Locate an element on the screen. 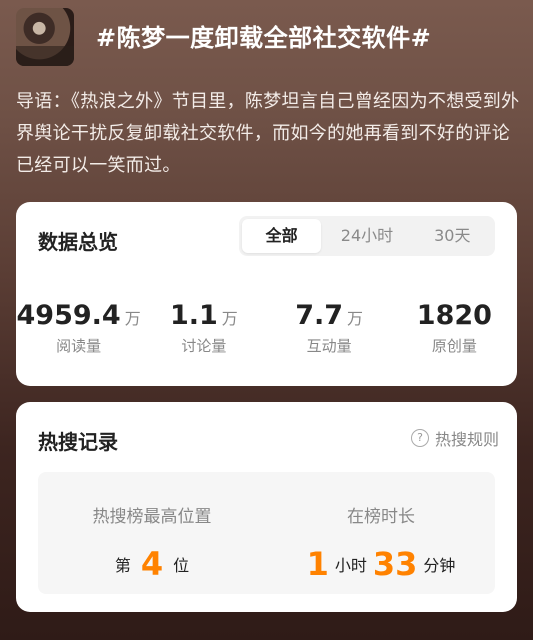 Image resolution: width=533 pixels, height=640 pixels. time-range-segmented-control: 全部 24小时 30天 is located at coordinates (367, 236).